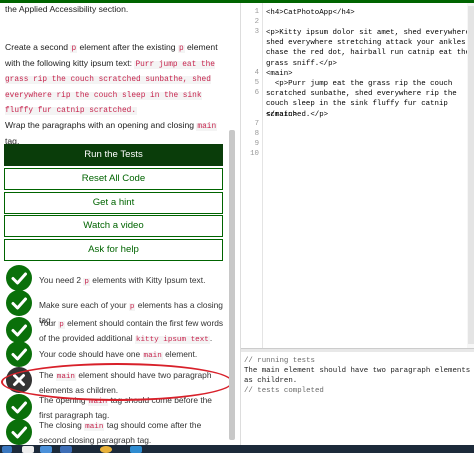 The width and height of the screenshot is (474, 453). What do you see at coordinates (113, 155) in the screenshot?
I see `run-tests-button: Run the Tests` at bounding box center [113, 155].